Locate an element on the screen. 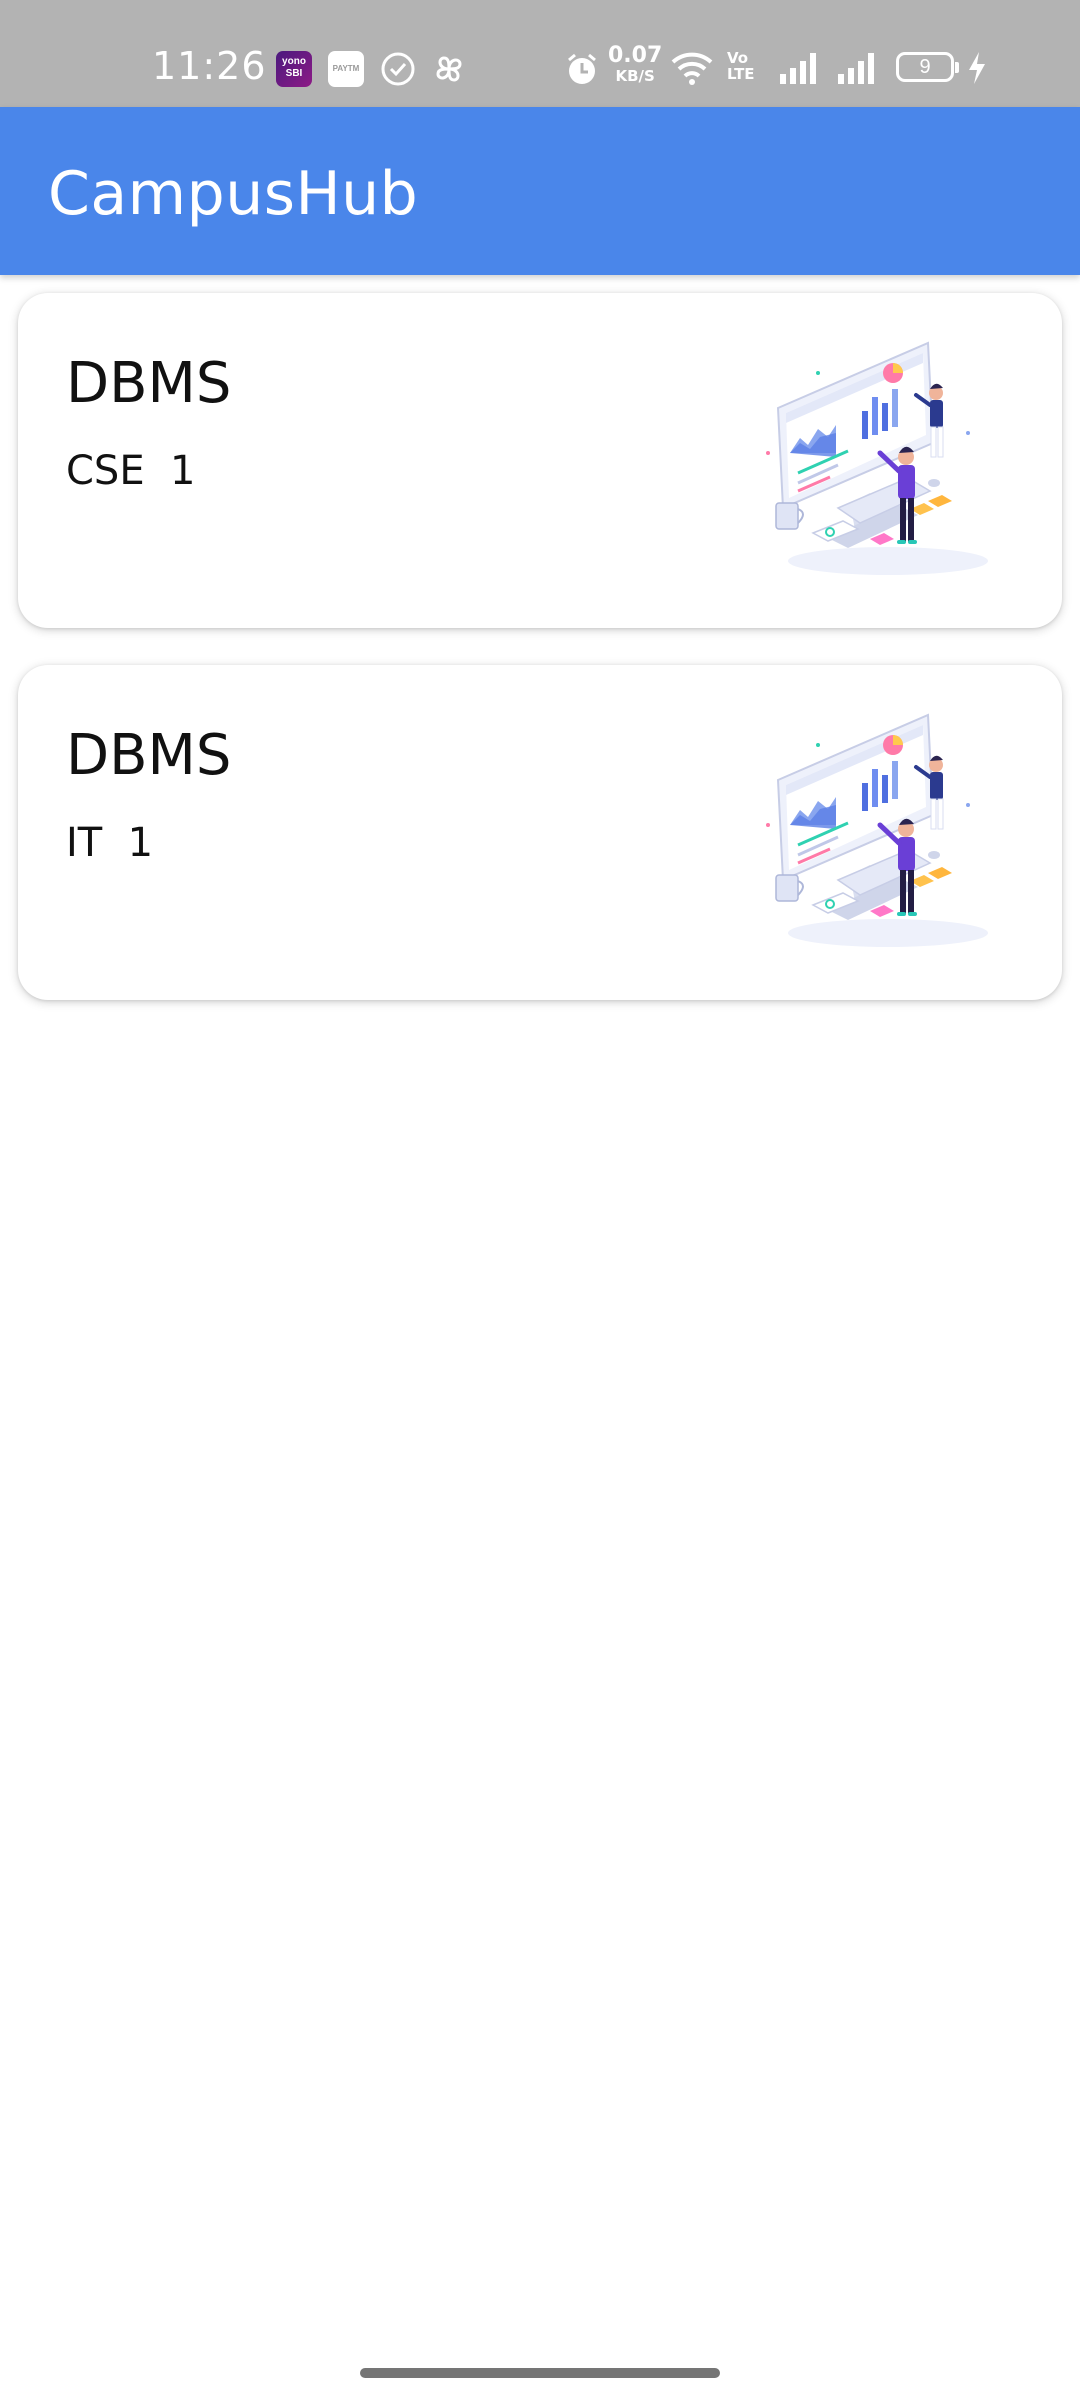 This screenshot has width=1080, height=2400. app-bar: CampusHub is located at coordinates (540, 191).